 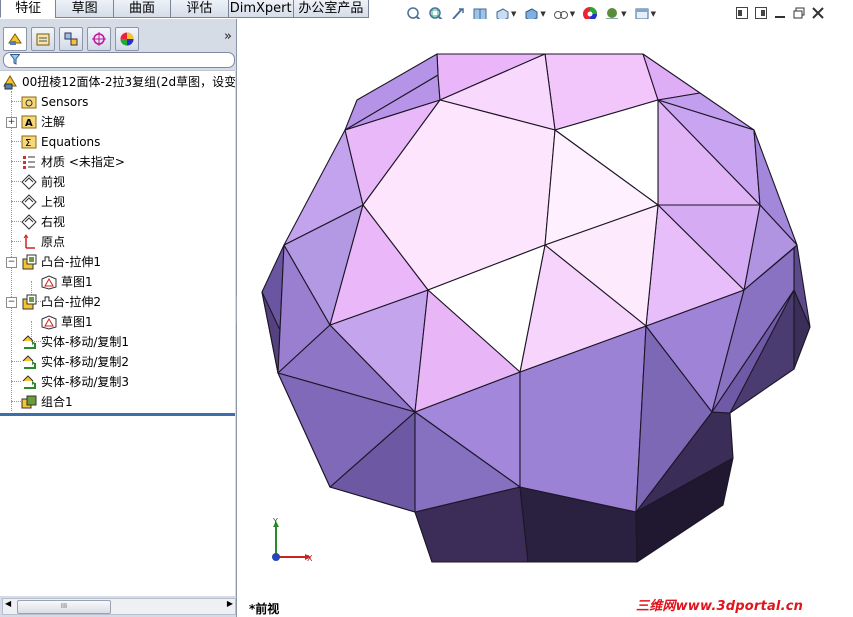 I want to click on tree-item-sketch1: 草图1, so click(x=67, y=282).